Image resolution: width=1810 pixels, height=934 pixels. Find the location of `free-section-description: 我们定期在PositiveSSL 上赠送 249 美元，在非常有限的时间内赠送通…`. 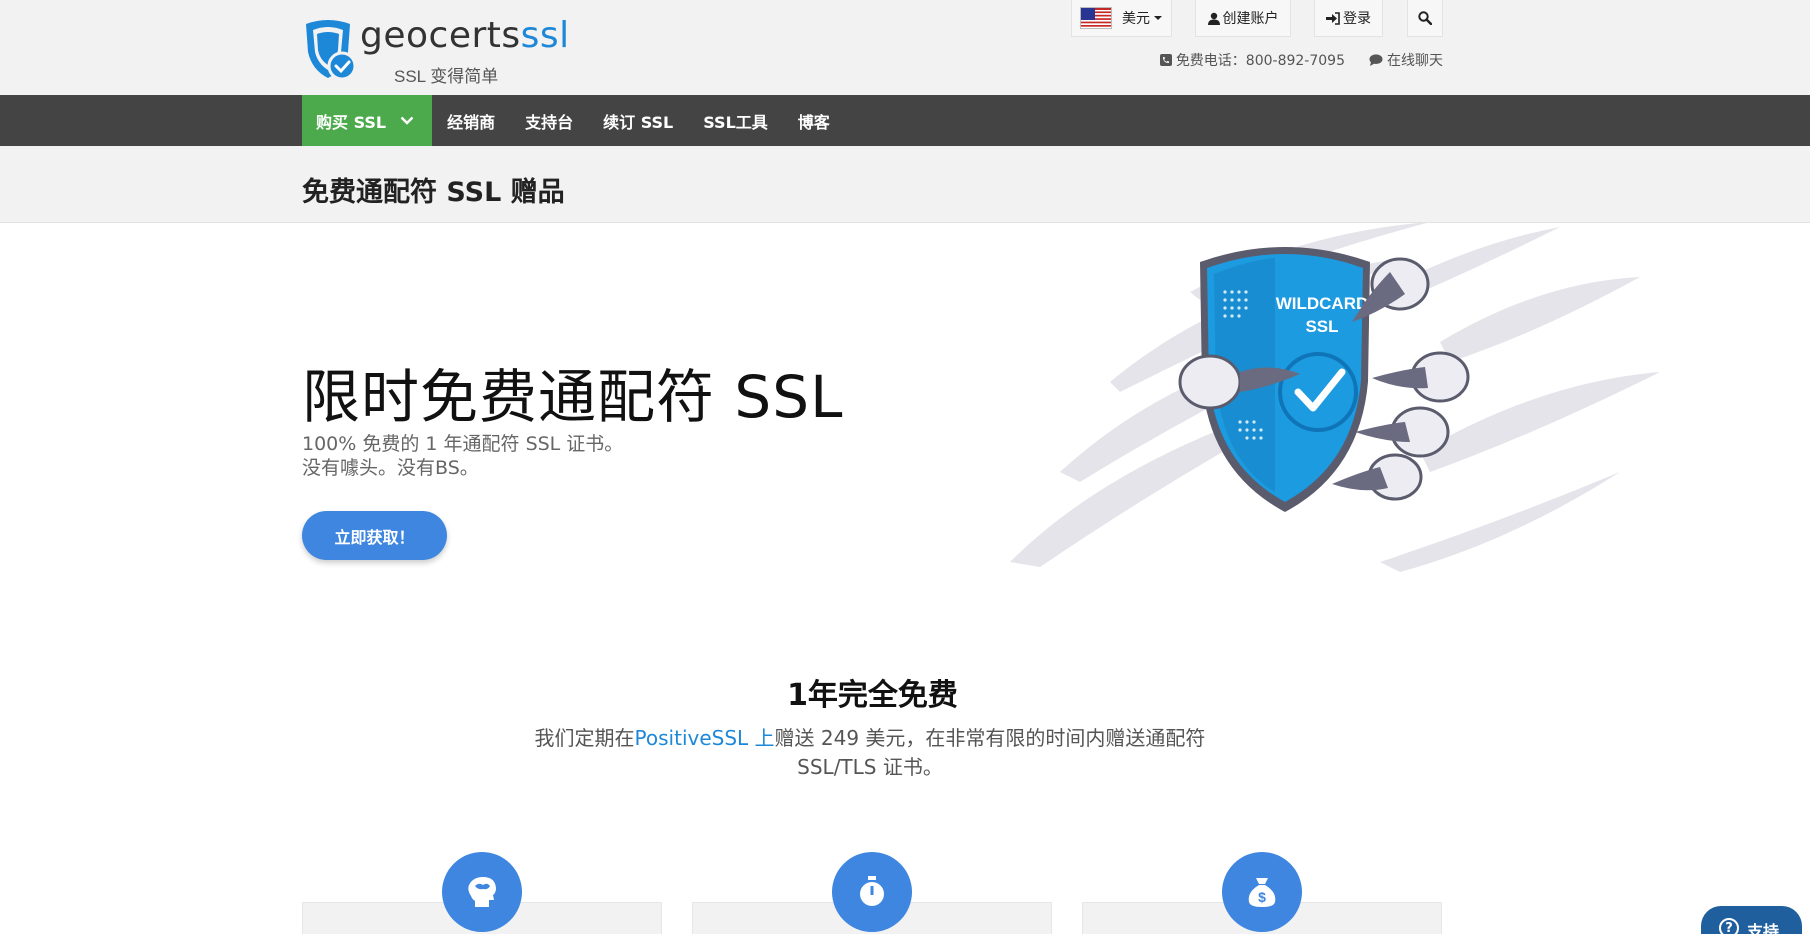

free-section-description: 我们定期在PositiveSSL 上赠送 249 美元，在非常有限的时间内赠送通… is located at coordinates (870, 752).